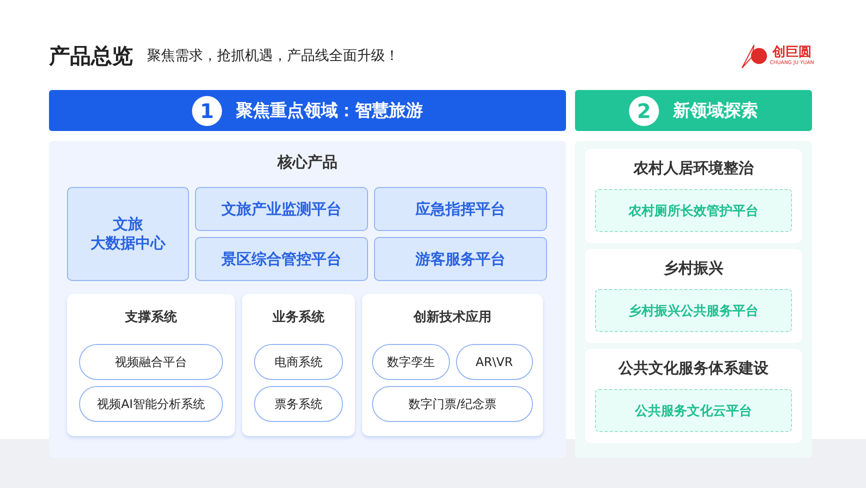 The height and width of the screenshot is (488, 866). Describe the element at coordinates (693, 310) in the screenshot. I see `platform-card: 乡村振兴公共服务平台` at that location.